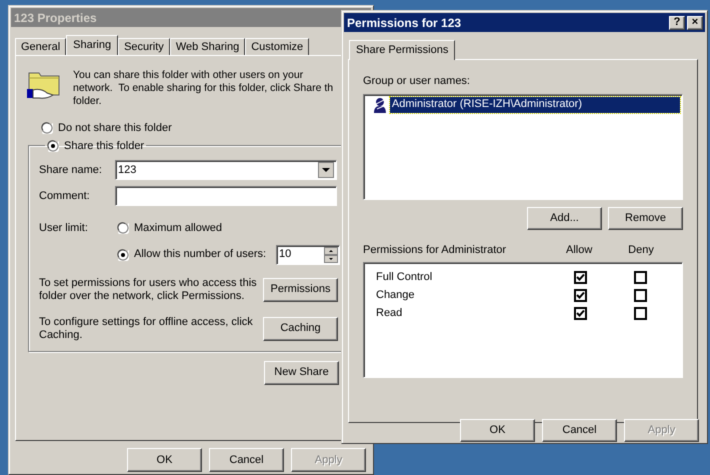 The height and width of the screenshot is (475, 710). I want to click on radio-label: Share this folder, so click(104, 146).